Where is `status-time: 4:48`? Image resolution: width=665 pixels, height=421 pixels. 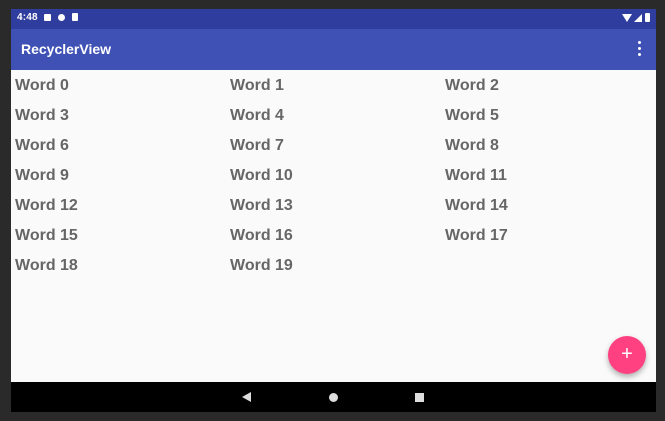
status-time: 4:48 is located at coordinates (27, 17).